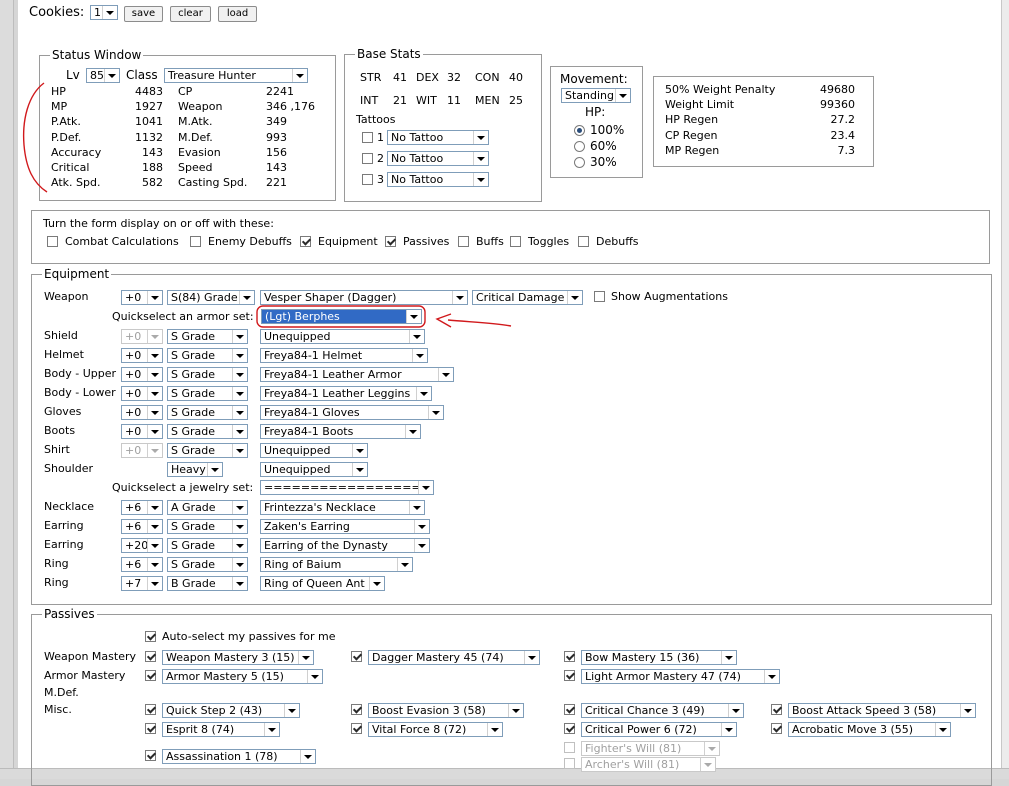 The height and width of the screenshot is (786, 1009). What do you see at coordinates (479, 323) in the screenshot?
I see `arrow-shaft-stroke` at bounding box center [479, 323].